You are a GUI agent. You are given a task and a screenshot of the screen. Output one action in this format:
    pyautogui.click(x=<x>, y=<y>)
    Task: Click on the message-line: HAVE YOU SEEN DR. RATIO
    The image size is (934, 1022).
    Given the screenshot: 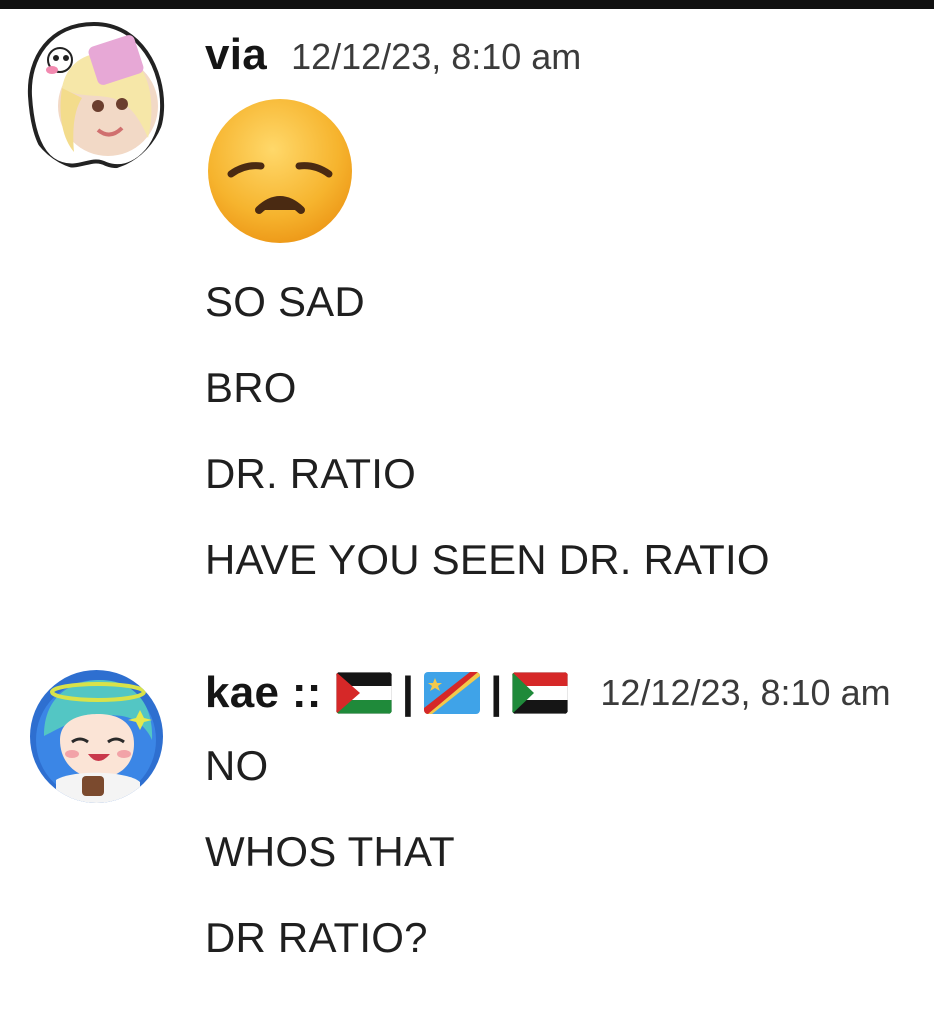 What is the action you would take?
    pyautogui.click(x=487, y=559)
    